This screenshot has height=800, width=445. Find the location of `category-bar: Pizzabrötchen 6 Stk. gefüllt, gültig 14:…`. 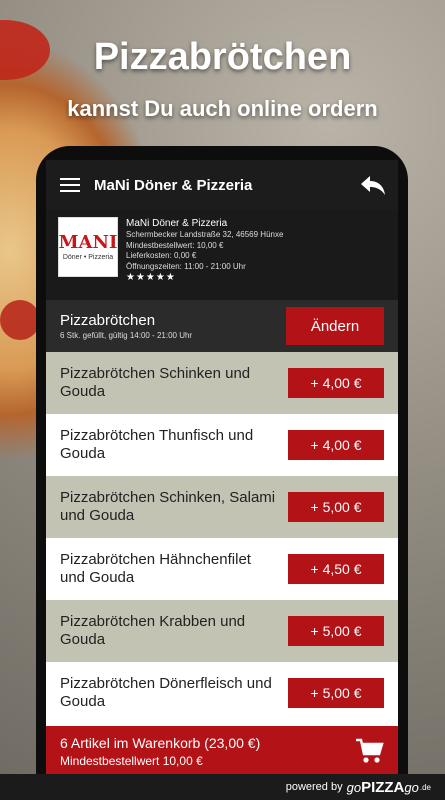

category-bar: Pizzabrötchen 6 Stk. gefüllt, gültig 14:… is located at coordinates (222, 326).